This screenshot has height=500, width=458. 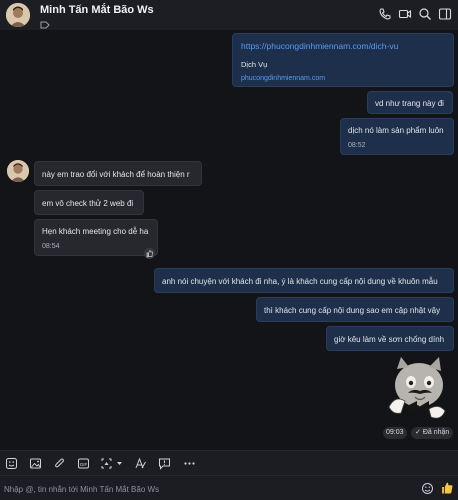 I want to click on message-bubble-incoming: em vô check thử 2 web đi, so click(x=89, y=202).